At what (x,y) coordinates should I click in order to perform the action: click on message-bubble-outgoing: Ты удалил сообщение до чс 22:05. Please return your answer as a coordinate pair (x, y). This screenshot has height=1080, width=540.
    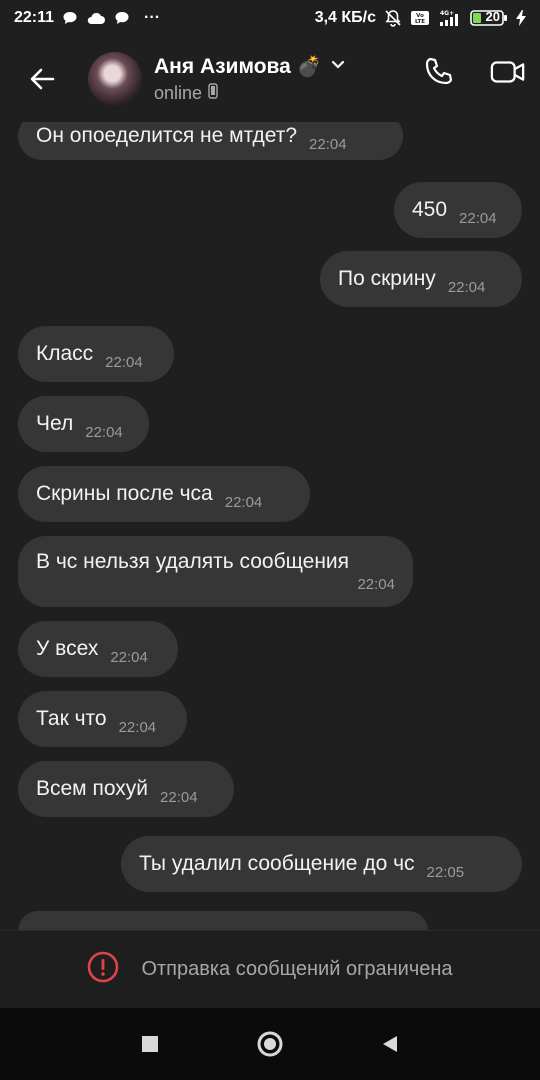
    Looking at the image, I should click on (321, 864).